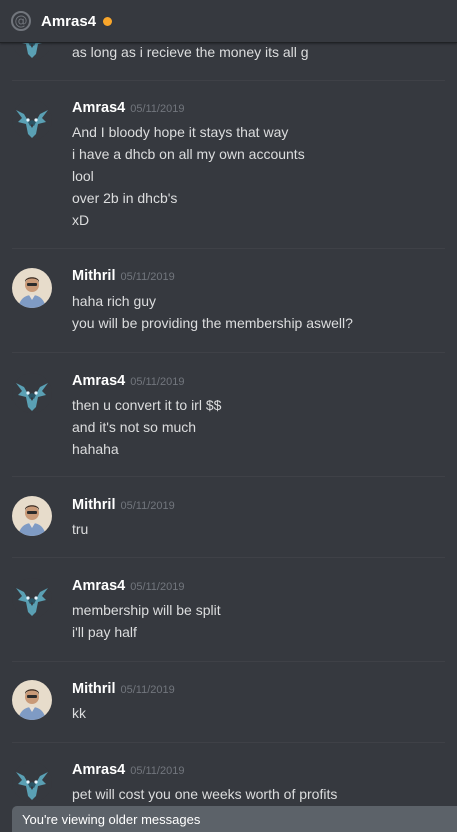  I want to click on message-text: as long as i recieve the money its all g, so click(190, 52).